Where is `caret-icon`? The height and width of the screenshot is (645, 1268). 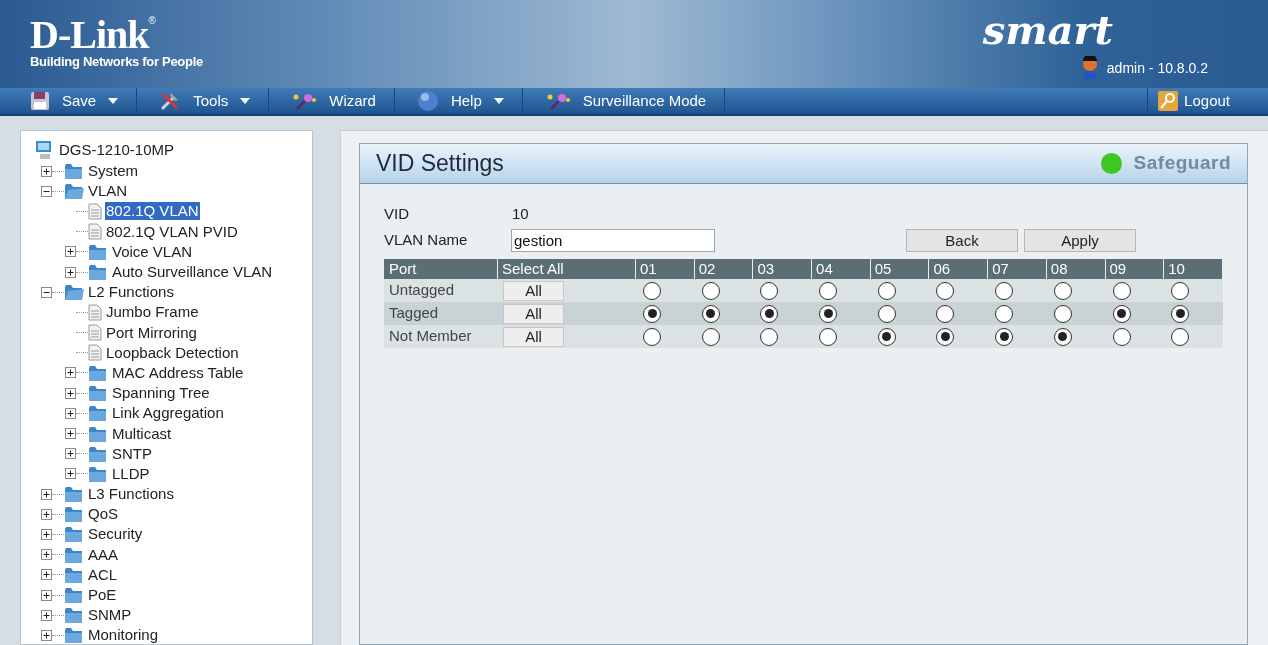
caret-icon is located at coordinates (113, 101).